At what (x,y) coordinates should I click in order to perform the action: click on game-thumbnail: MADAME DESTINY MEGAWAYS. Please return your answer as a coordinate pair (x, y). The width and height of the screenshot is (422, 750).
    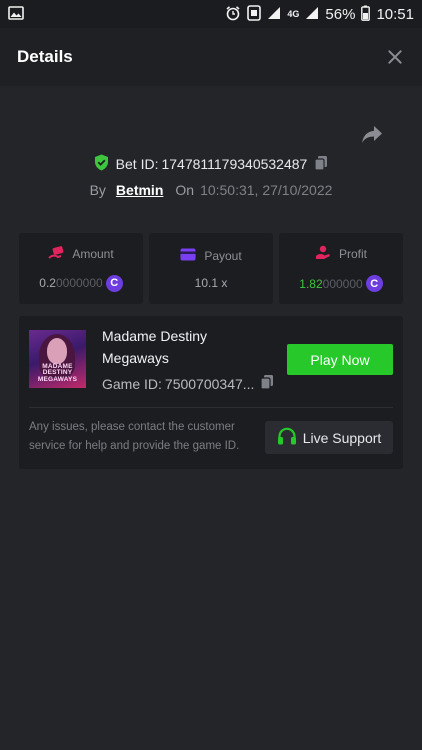
    Looking at the image, I should click on (57, 359).